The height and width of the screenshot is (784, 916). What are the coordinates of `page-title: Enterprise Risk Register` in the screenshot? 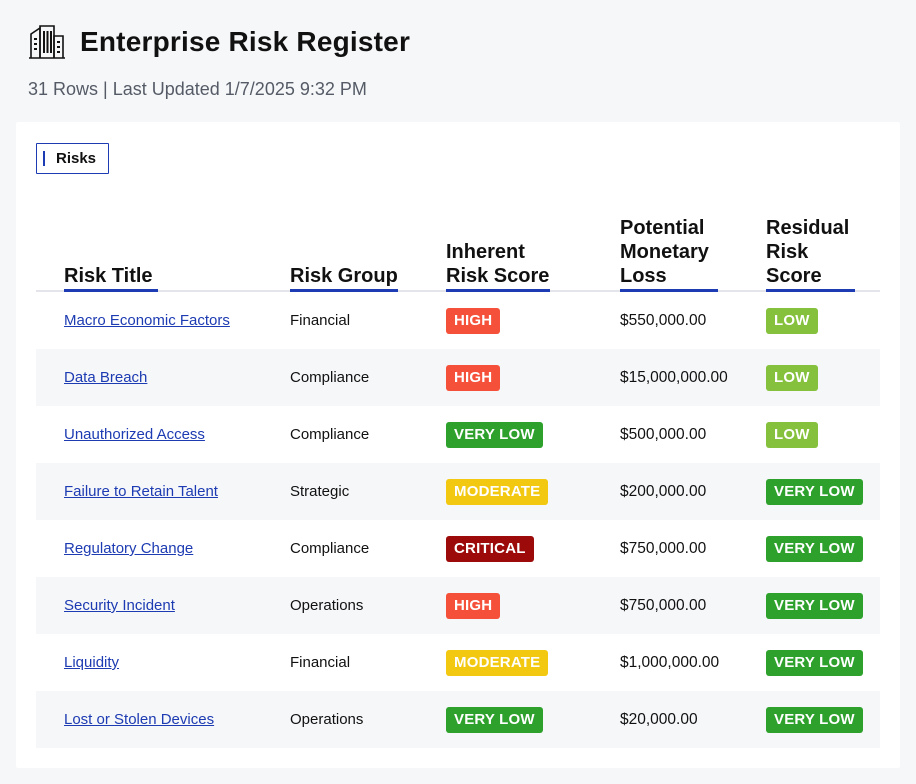 It's located at (245, 41).